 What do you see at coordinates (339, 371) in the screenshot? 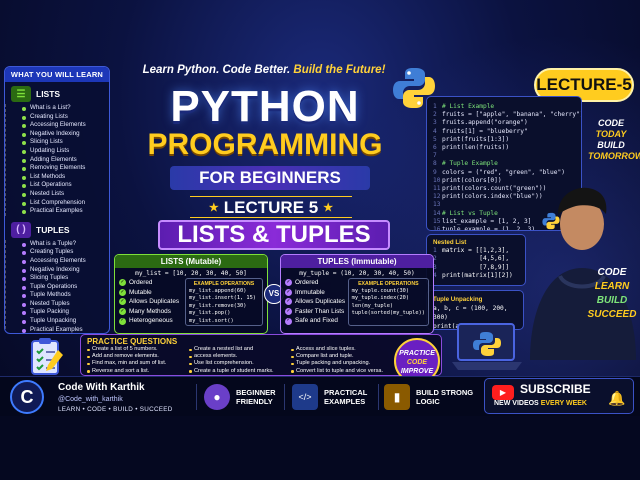
I see `practice-item: Convert list to tuple and vice versa.` at bounding box center [339, 371].